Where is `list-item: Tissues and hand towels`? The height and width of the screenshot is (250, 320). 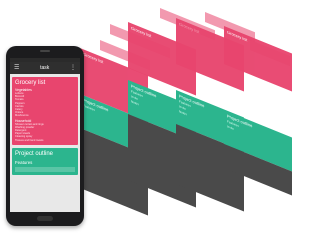 list-item: Tissues and hand towels is located at coordinates (29, 140).